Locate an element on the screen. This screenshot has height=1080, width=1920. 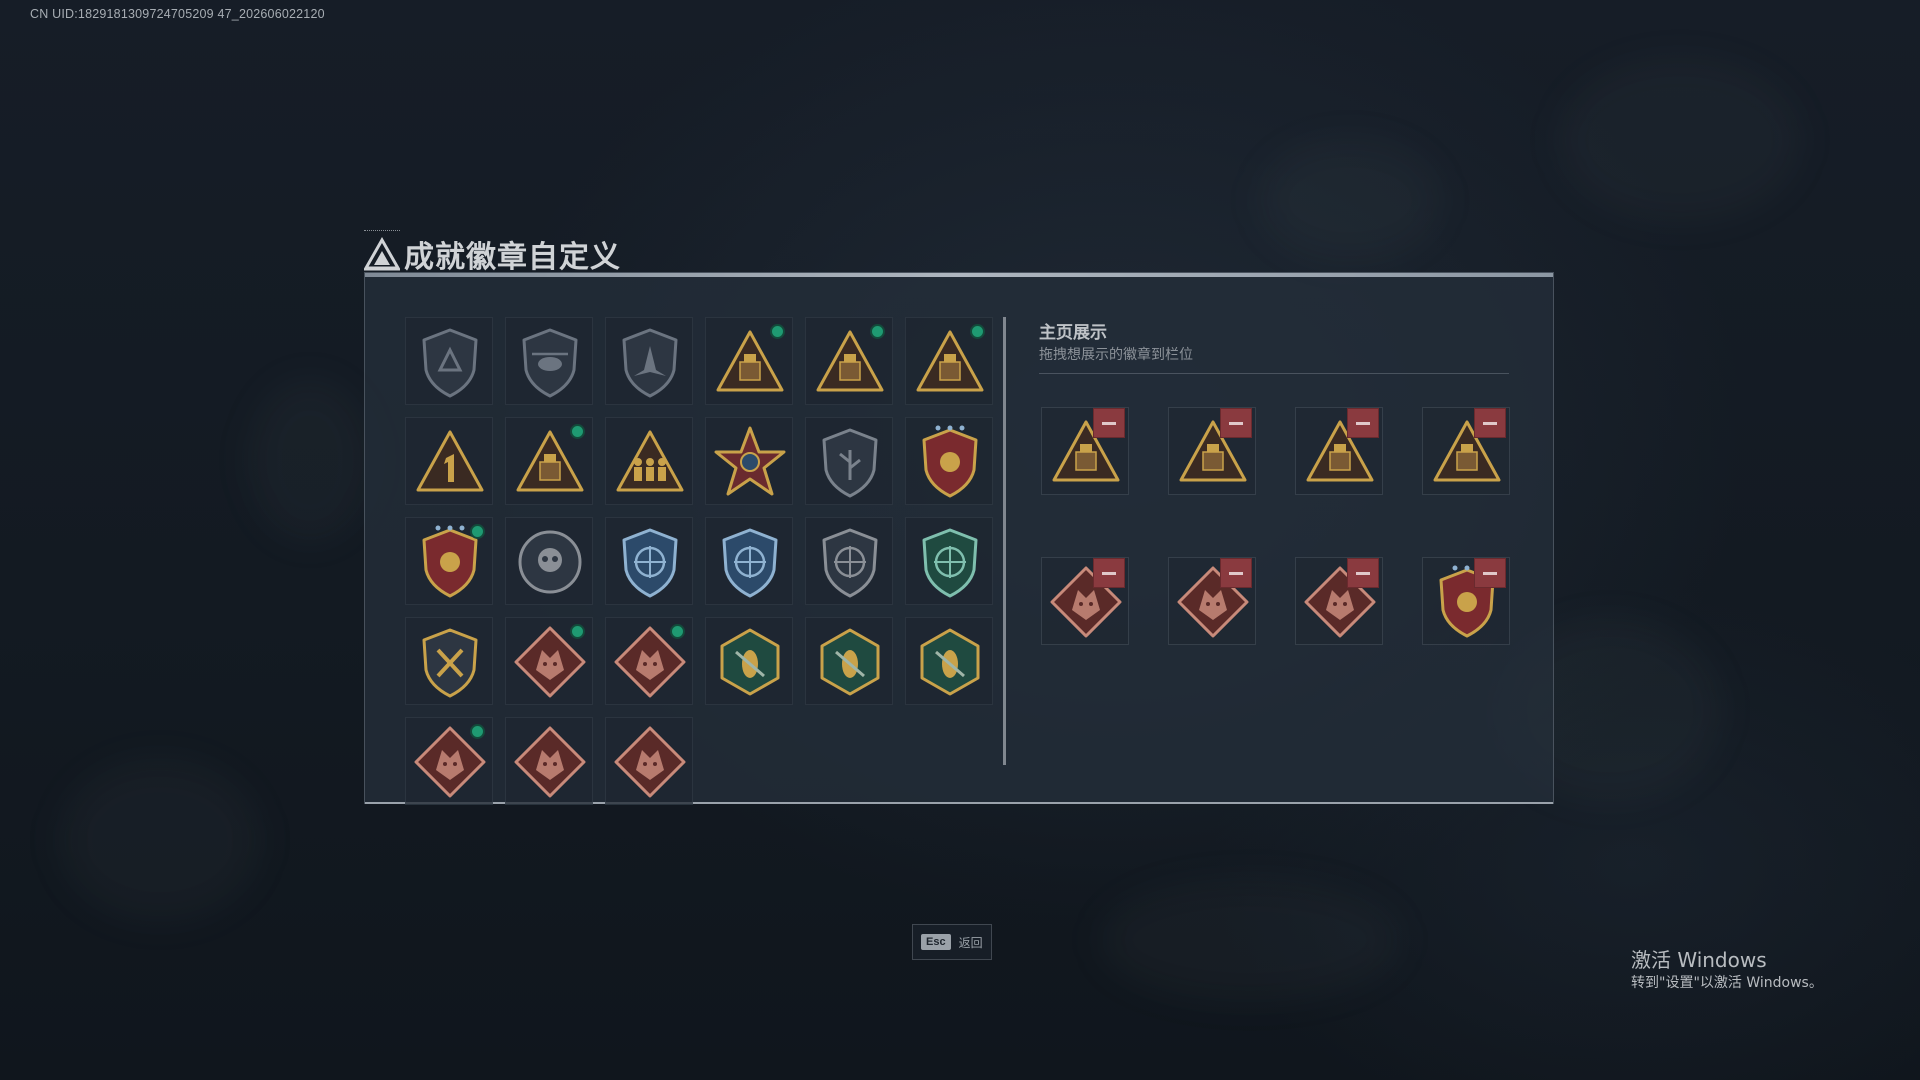
shield-triangle-badge-icon is located at coordinates (450, 363).